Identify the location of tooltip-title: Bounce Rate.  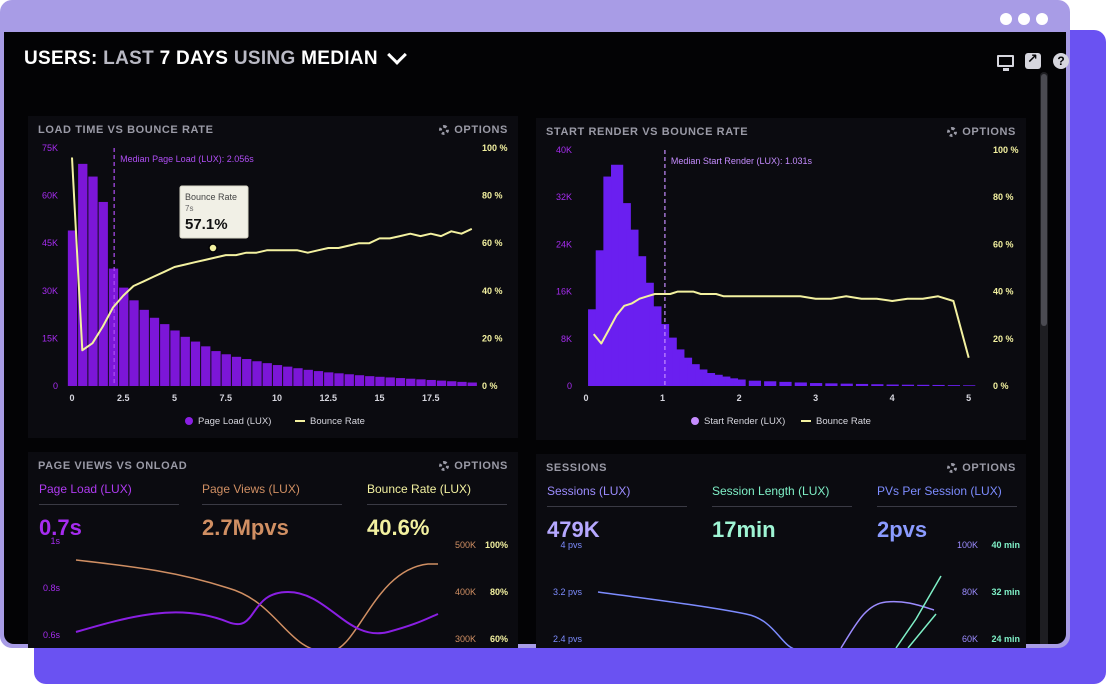
(211, 197).